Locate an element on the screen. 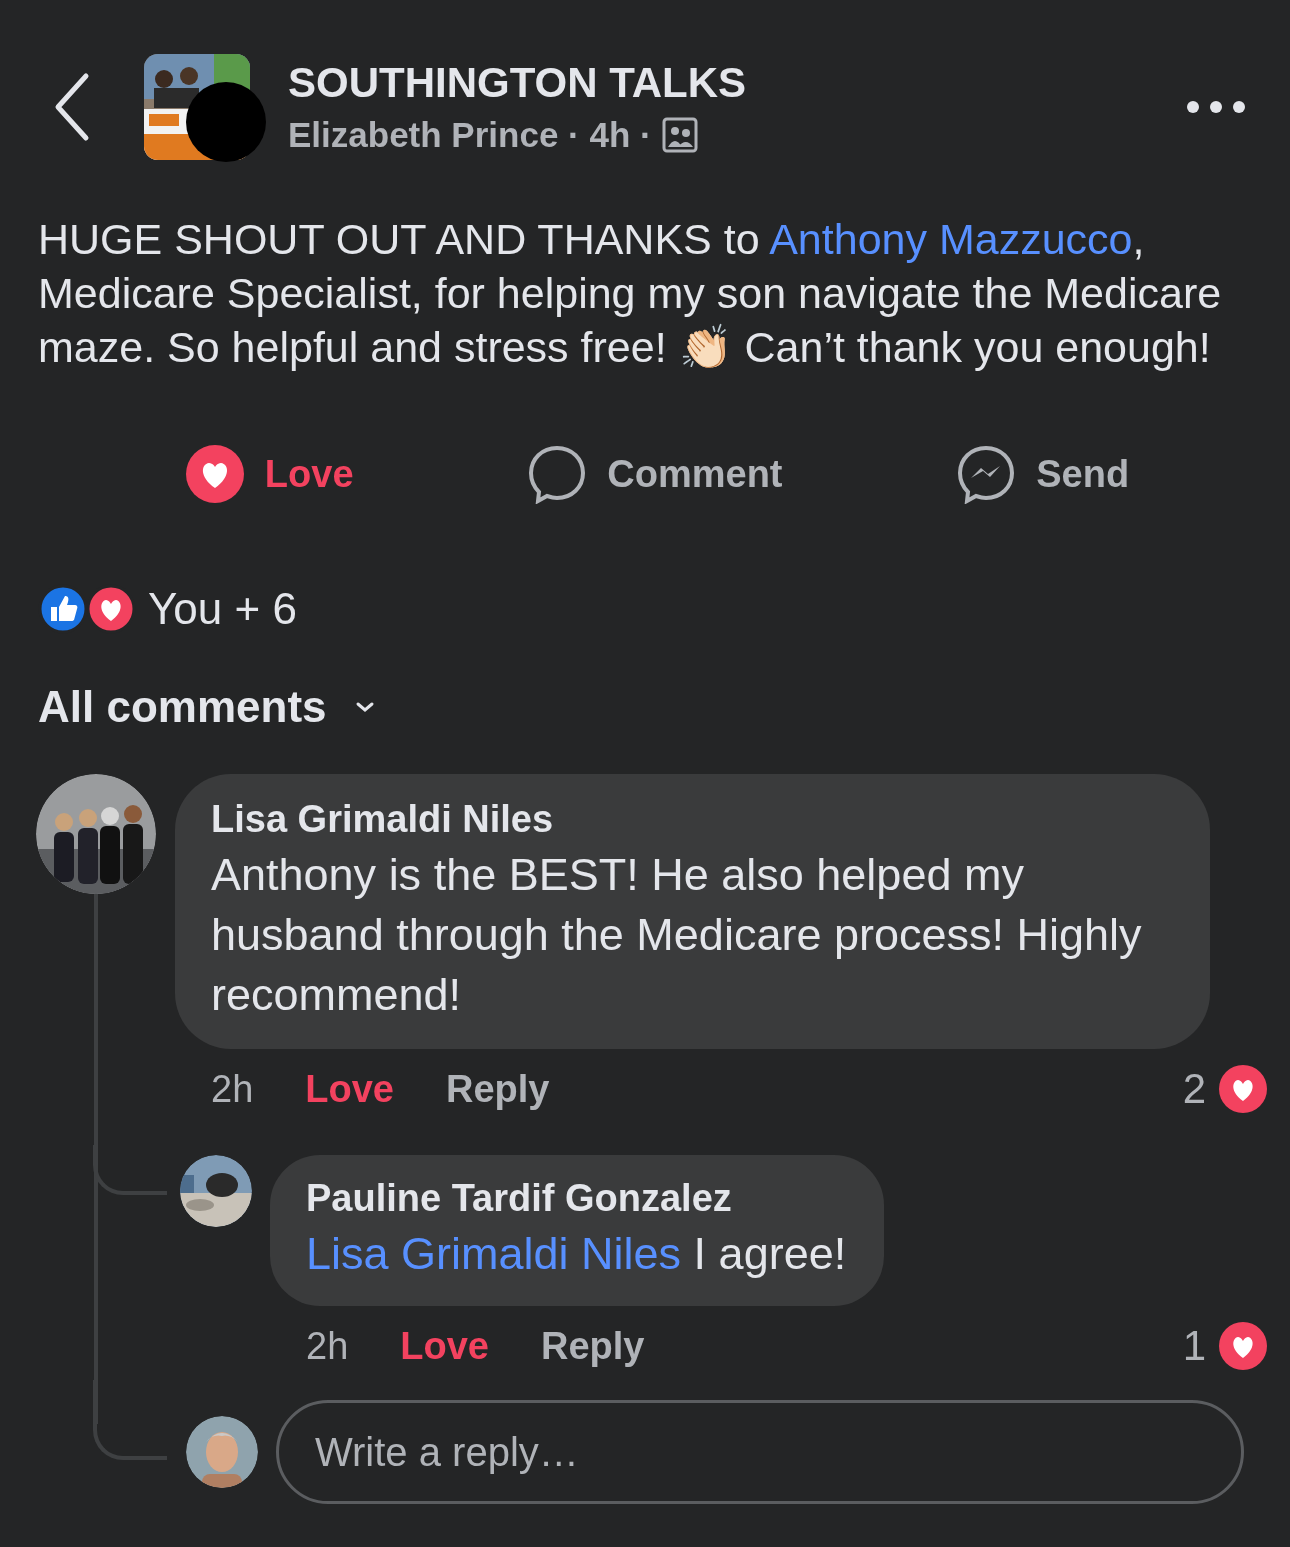 The height and width of the screenshot is (1547, 1290). comment-button: Comment is located at coordinates (655, 474).